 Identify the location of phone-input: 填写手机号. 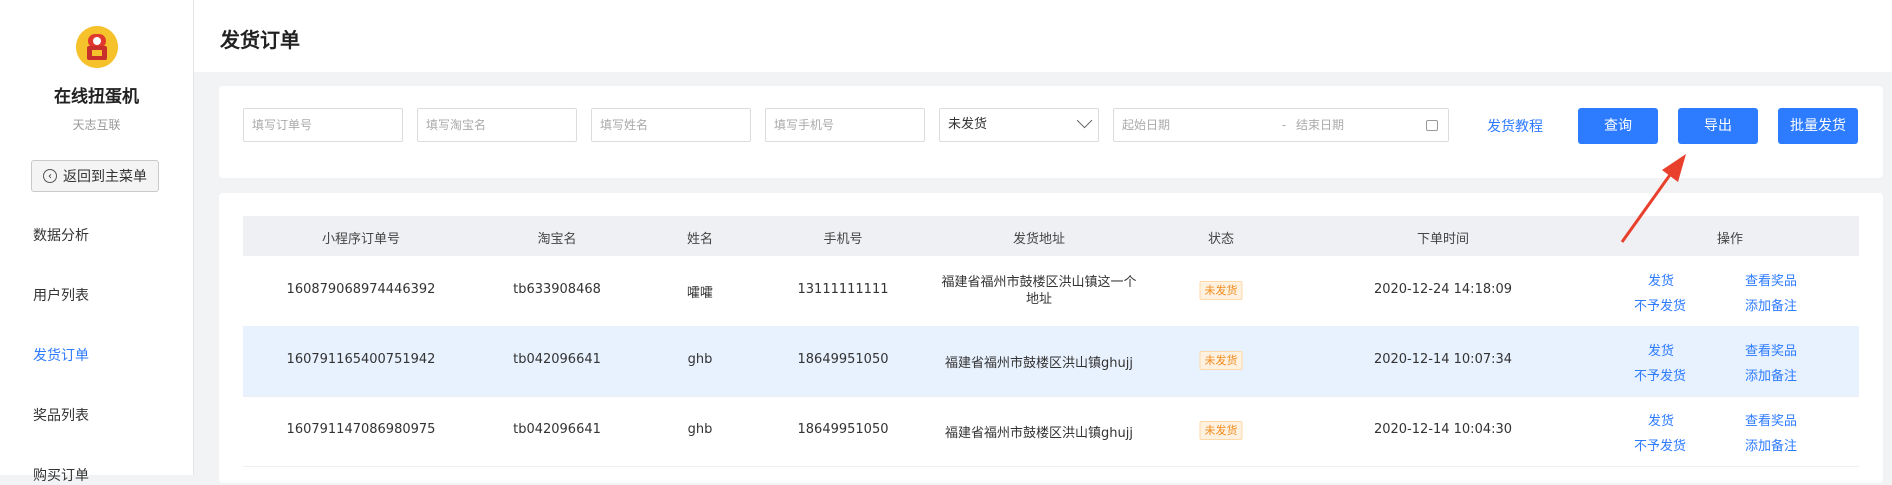
(845, 125).